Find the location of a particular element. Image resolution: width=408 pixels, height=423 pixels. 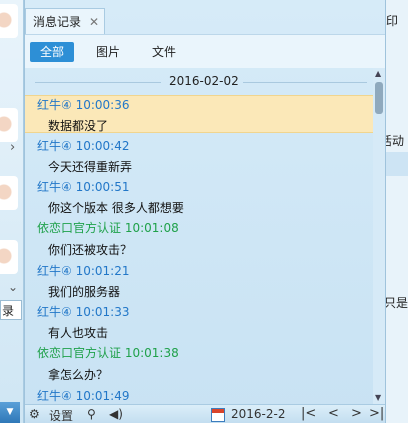

message-text: 今天还得重新弄 is located at coordinates (90, 167).